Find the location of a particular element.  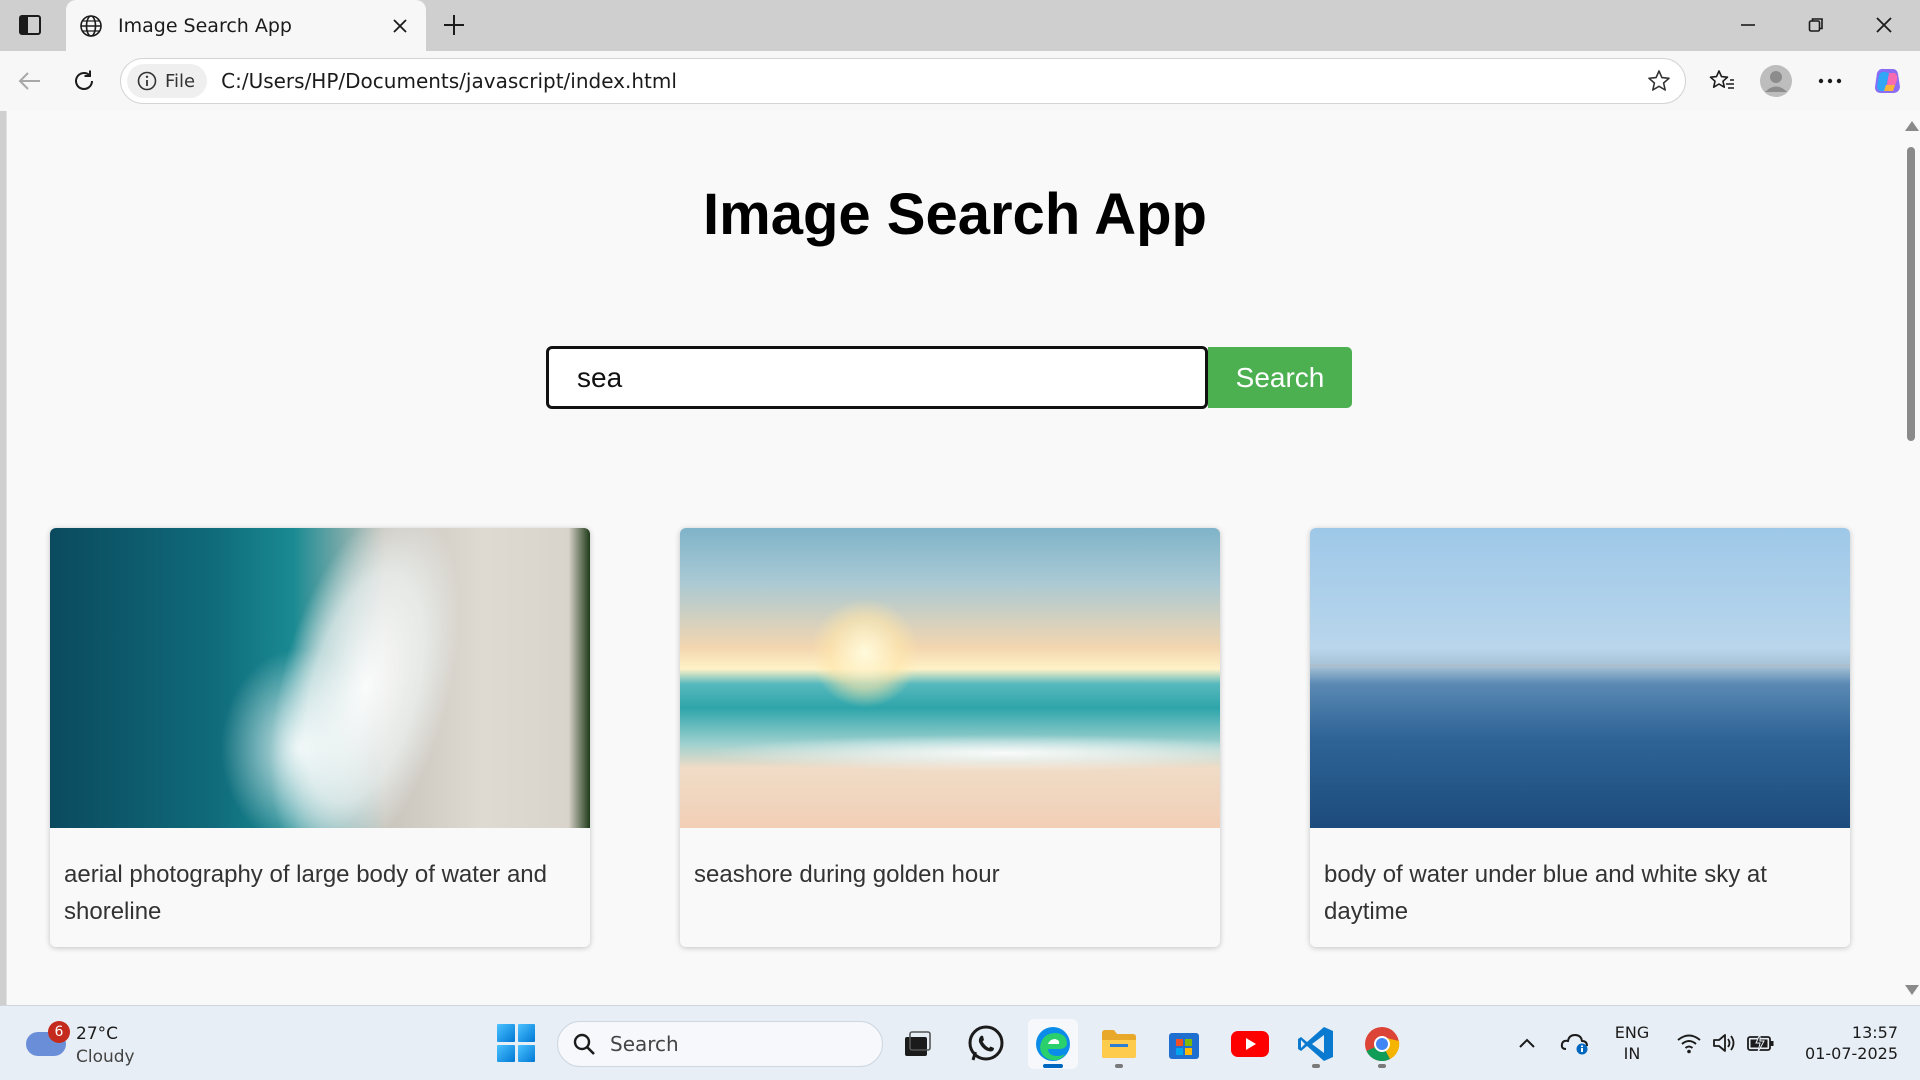

battery-button is located at coordinates (1761, 1043).